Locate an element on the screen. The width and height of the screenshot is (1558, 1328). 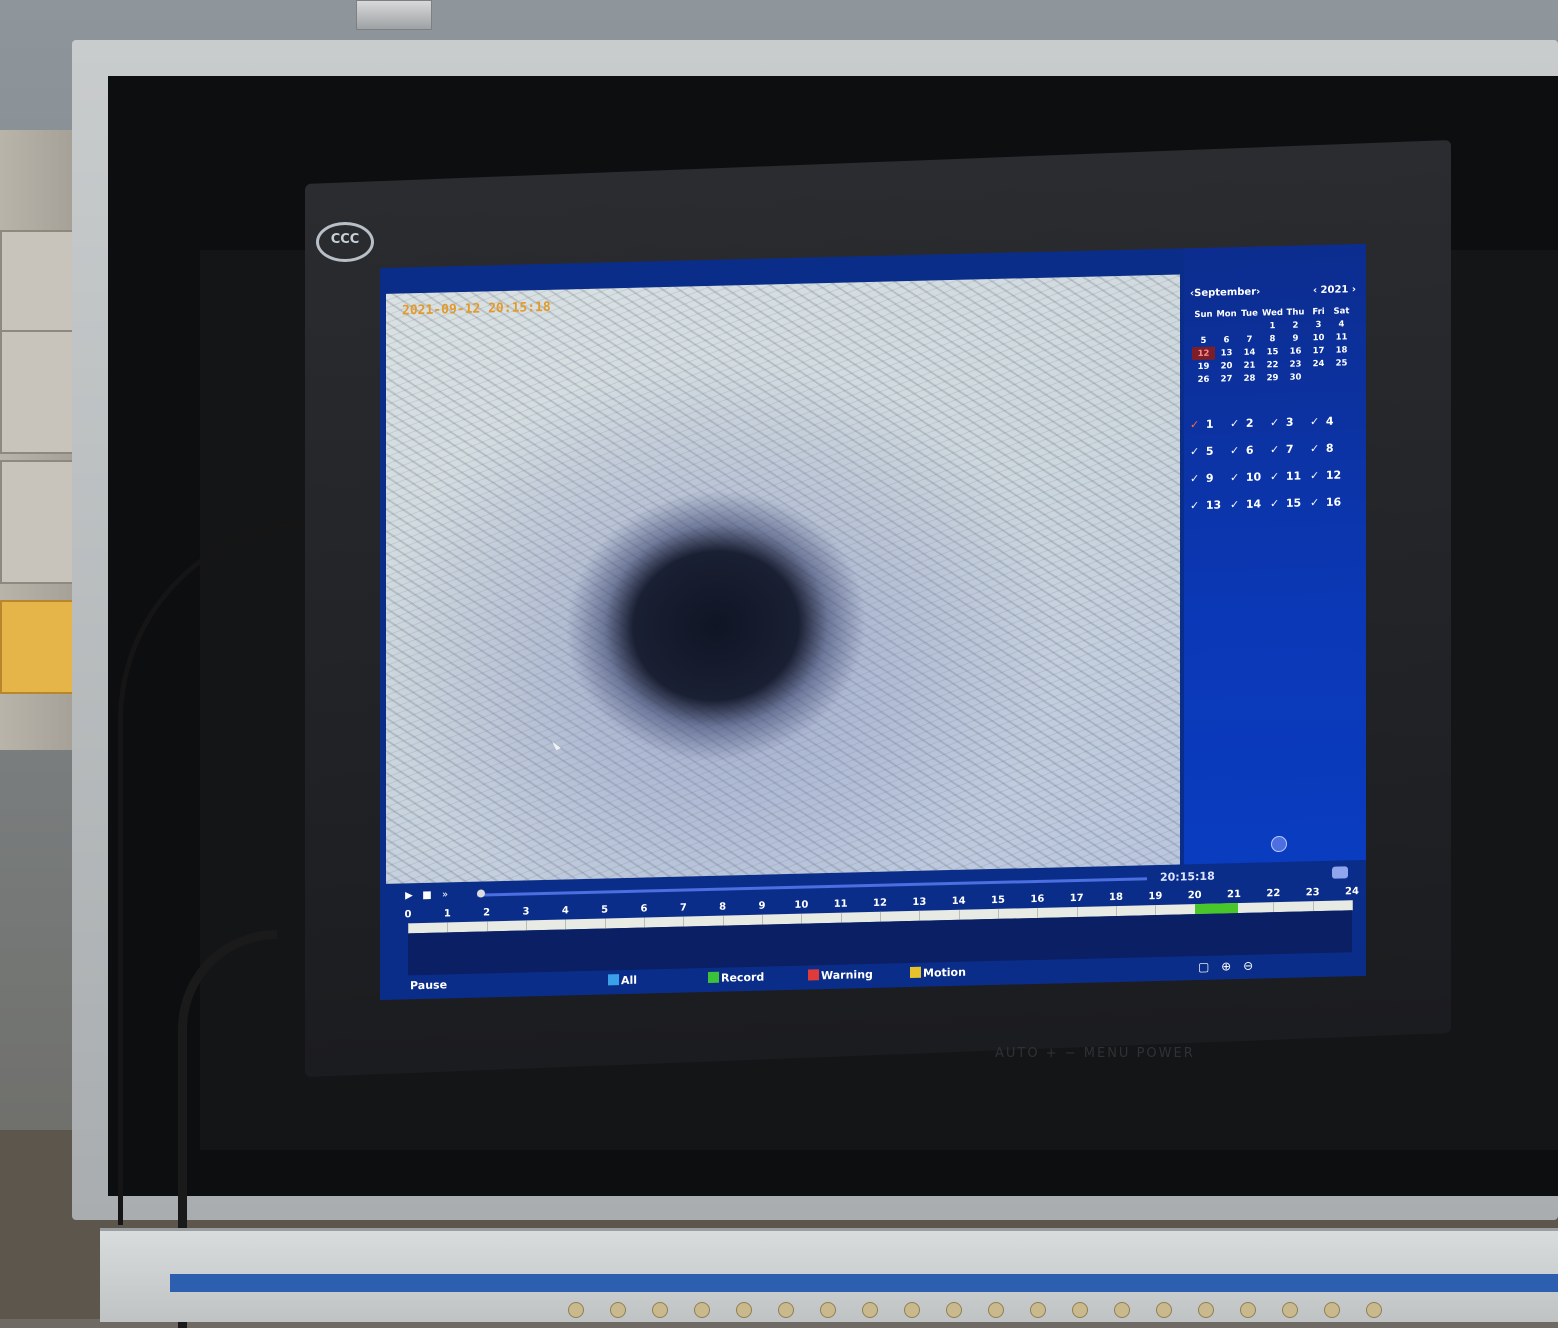
calendar-day: 28 is located at coordinates (1249, 378).